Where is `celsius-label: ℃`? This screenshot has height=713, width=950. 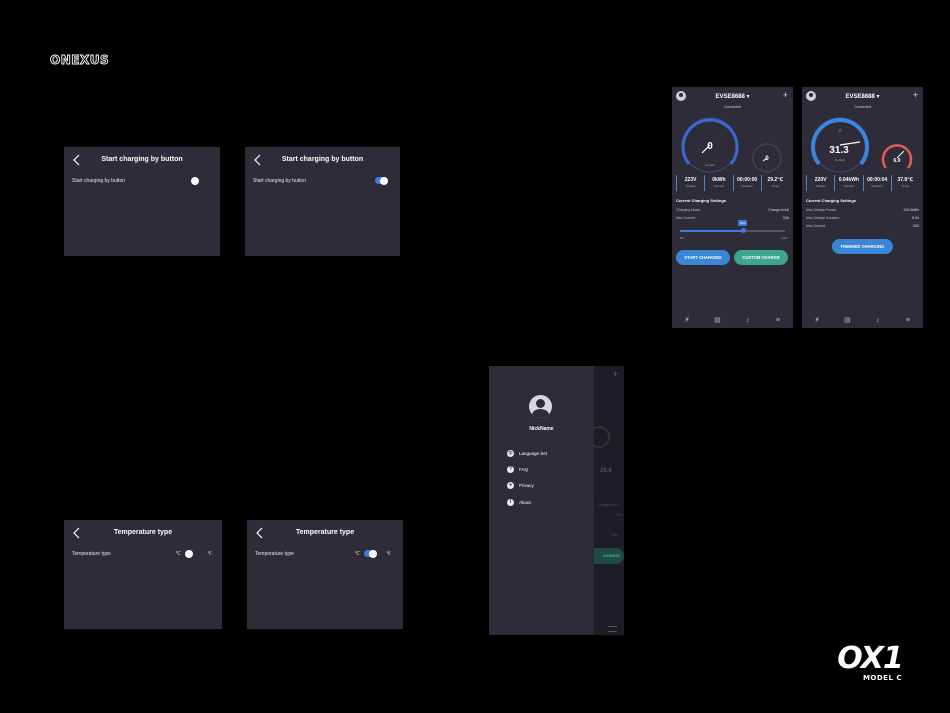 celsius-label: ℃ is located at coordinates (357, 554).